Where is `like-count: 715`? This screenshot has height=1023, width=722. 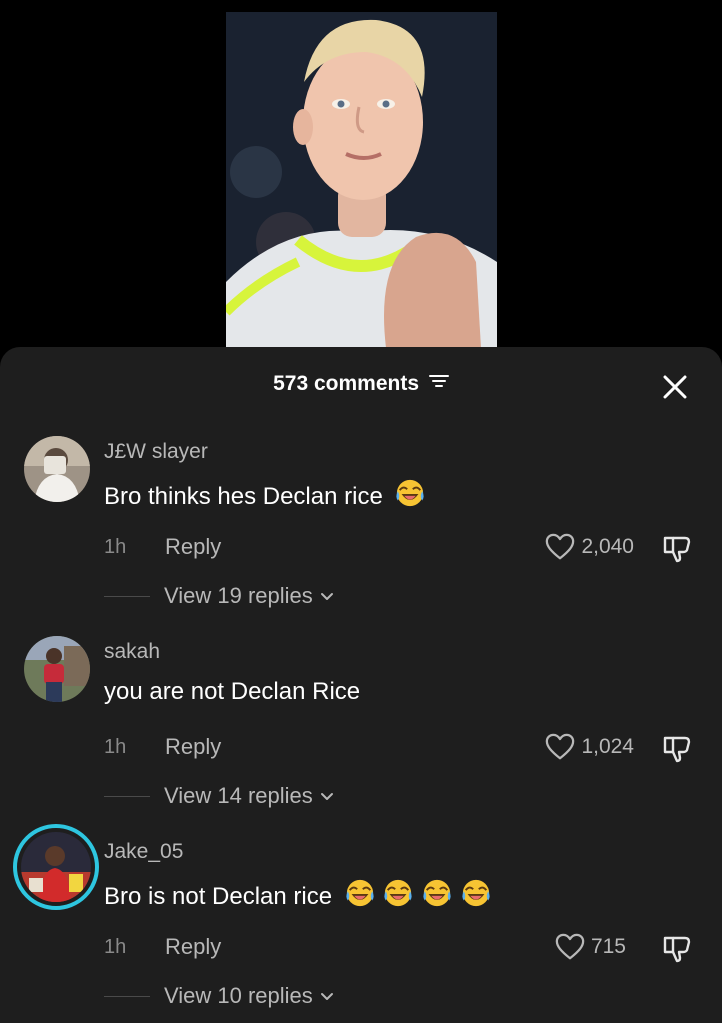 like-count: 715 is located at coordinates (608, 946).